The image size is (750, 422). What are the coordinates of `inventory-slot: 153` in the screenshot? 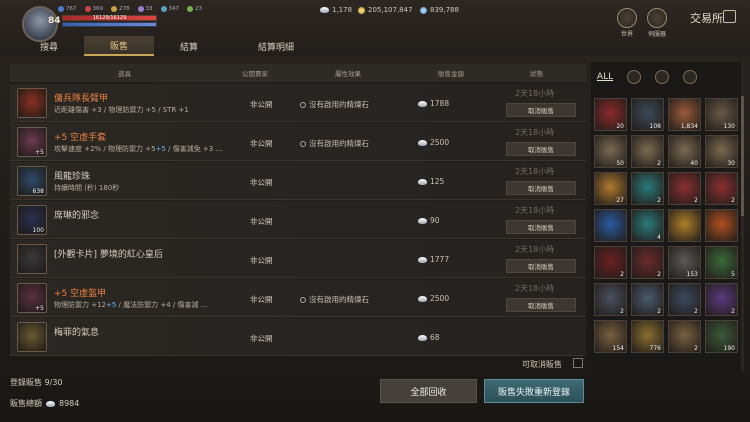 It's located at (684, 262).